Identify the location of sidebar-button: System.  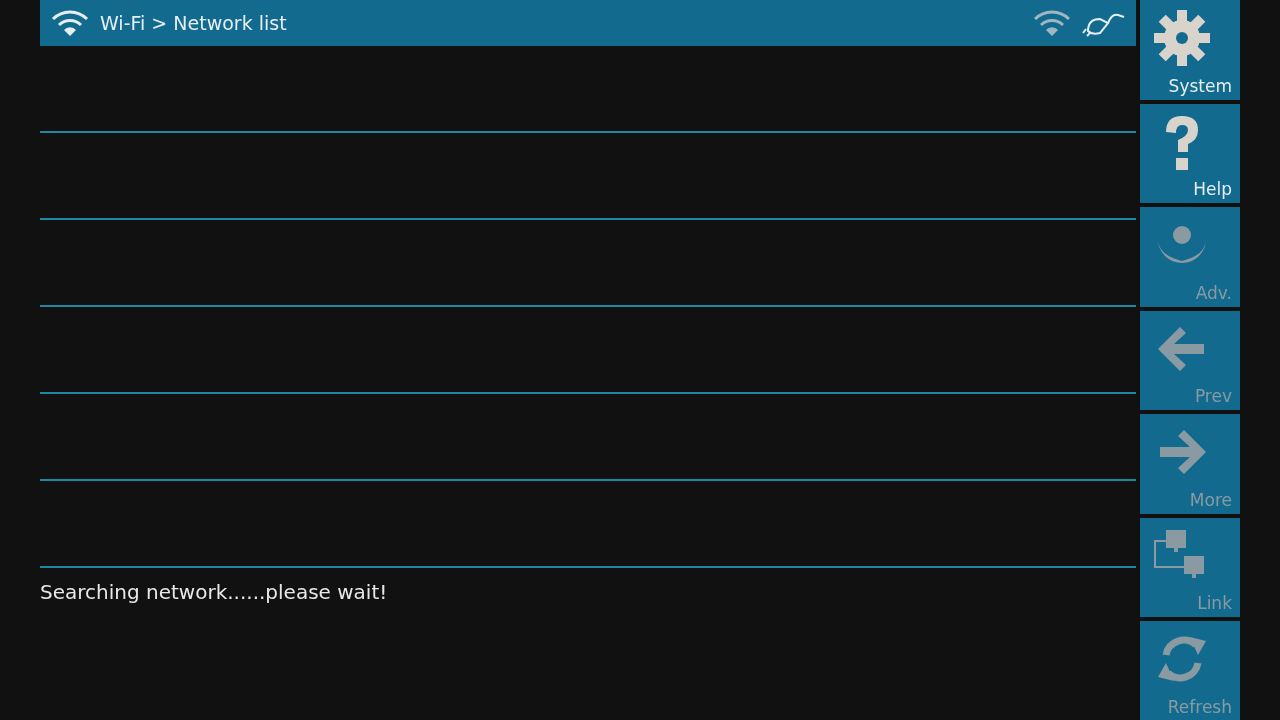
(1190, 50).